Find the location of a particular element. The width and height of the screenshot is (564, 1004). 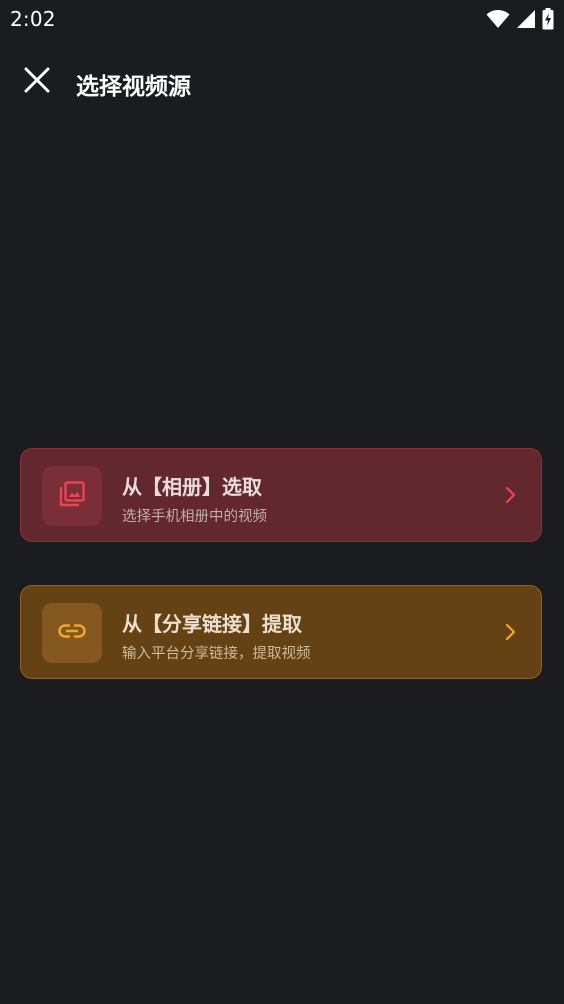

album-source-card: 从【相册】选取 选择手机相册中的视频 is located at coordinates (281, 495).